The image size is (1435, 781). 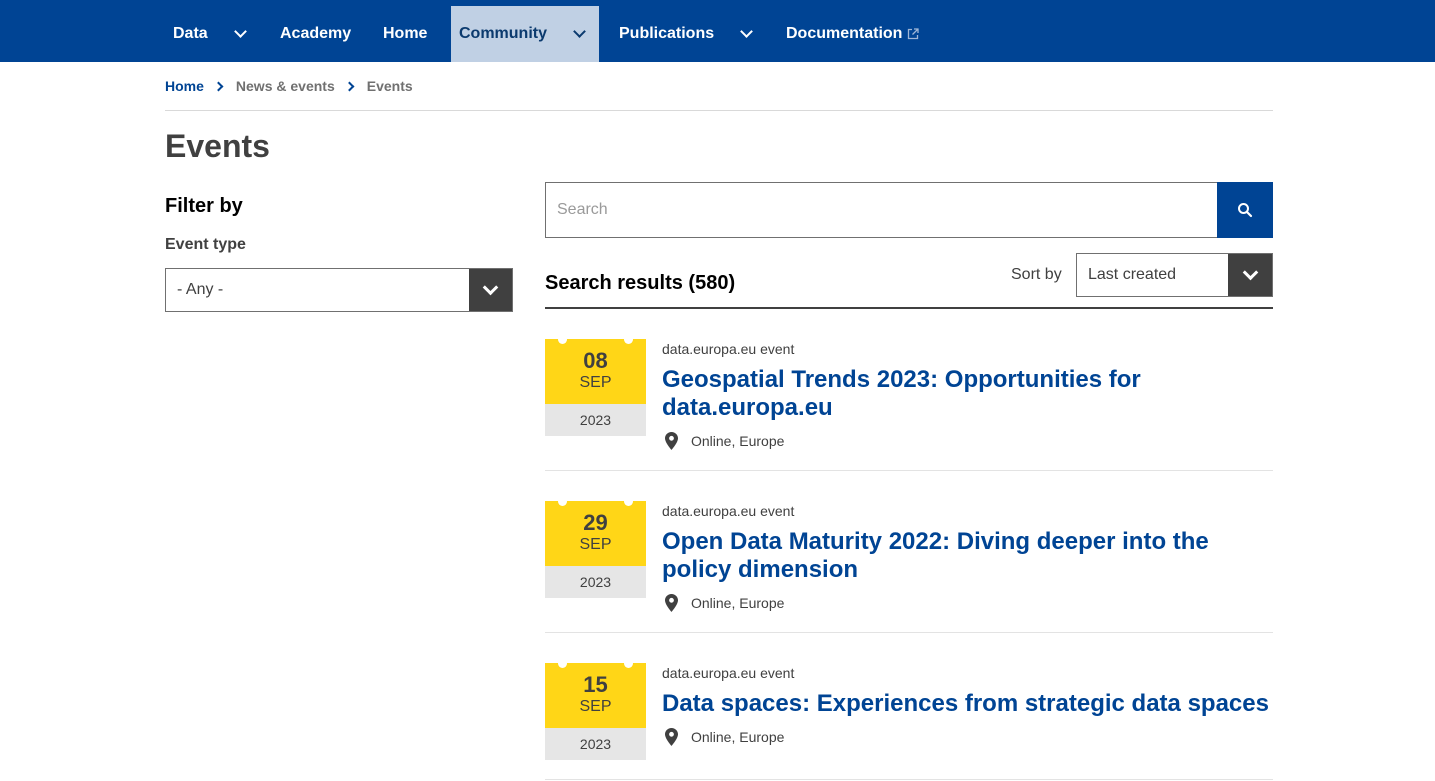 I want to click on breadcrumb: Home News & events Events, so click(x=289, y=86).